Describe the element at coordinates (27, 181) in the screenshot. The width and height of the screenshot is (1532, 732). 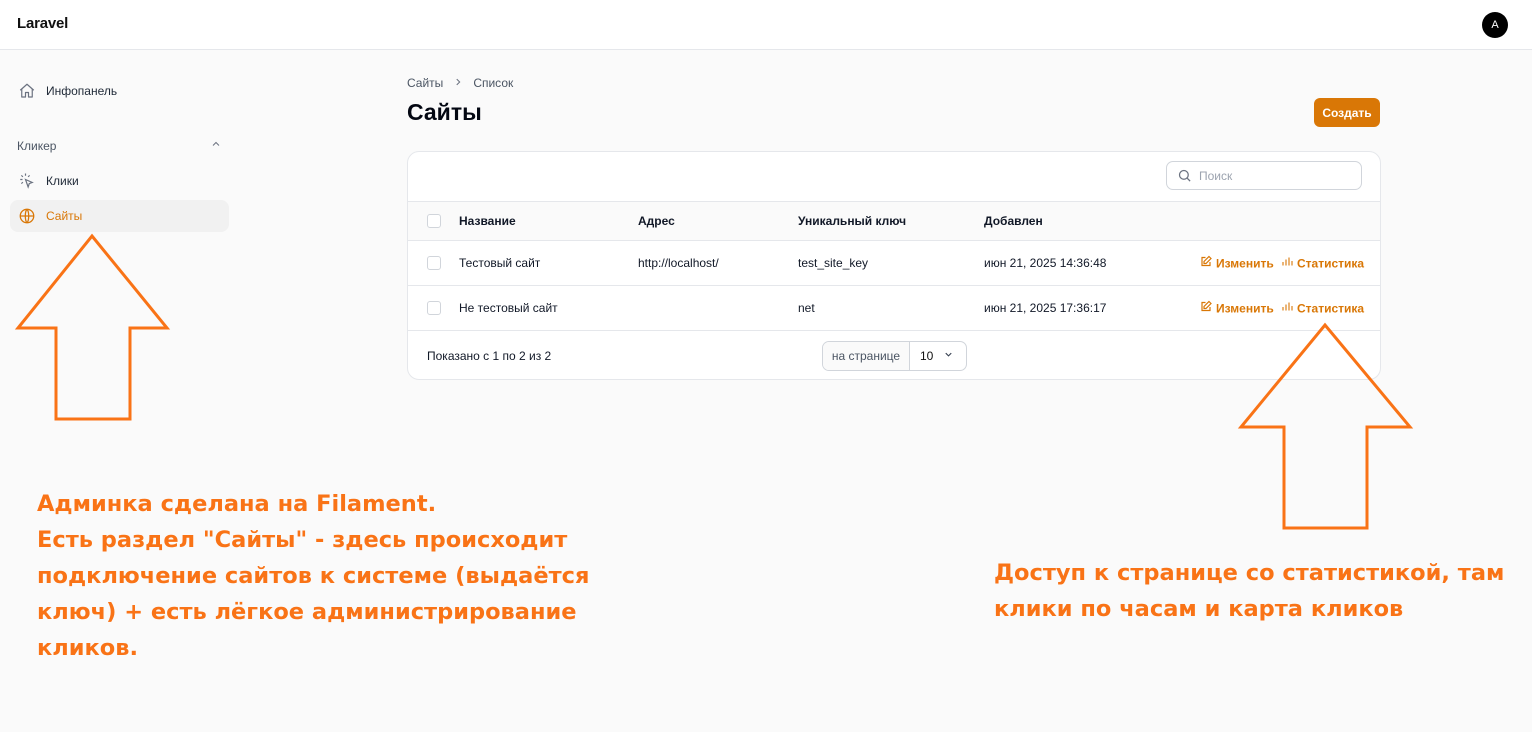
I see `cursor-click-icon` at that location.